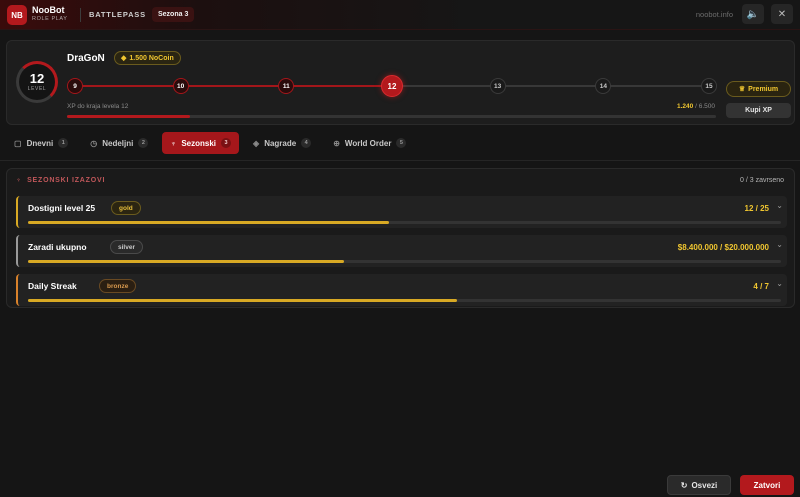 The width and height of the screenshot is (800, 497). What do you see at coordinates (286, 86) in the screenshot?
I see `level-node: 11` at bounding box center [286, 86].